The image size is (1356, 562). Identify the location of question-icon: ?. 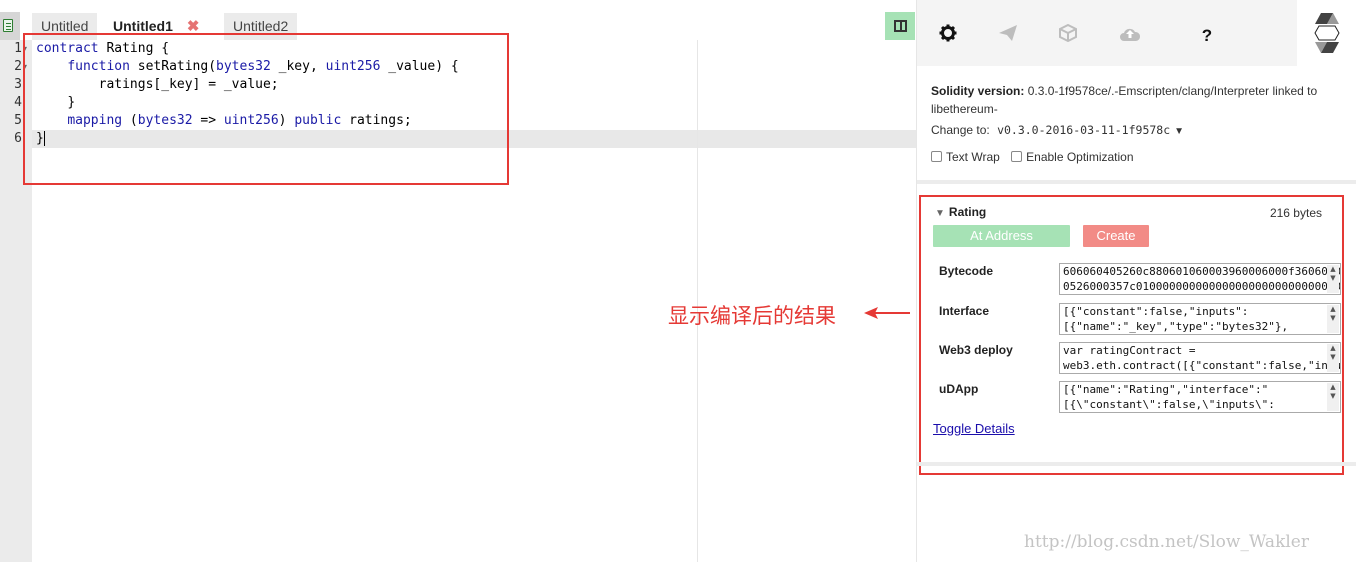
(1207, 36).